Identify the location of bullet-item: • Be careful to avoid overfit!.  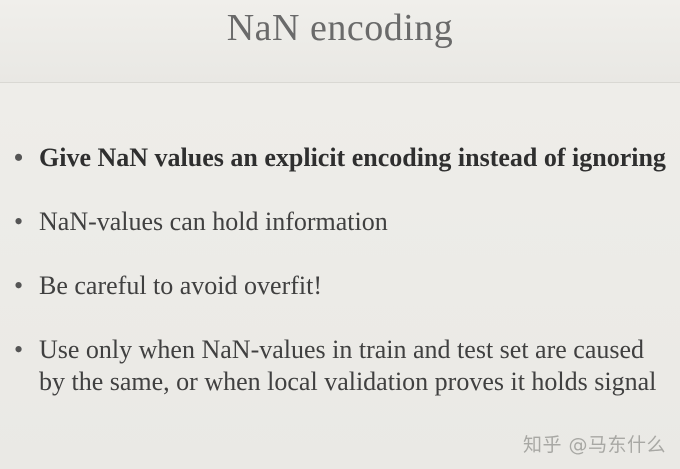
(342, 286).